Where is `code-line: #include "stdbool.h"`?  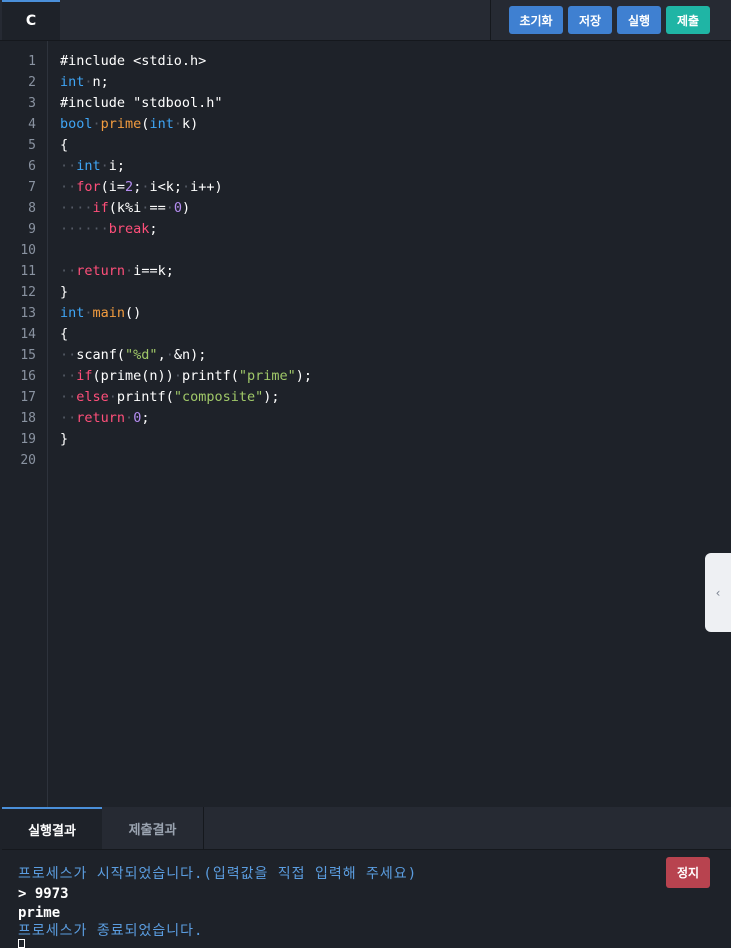 code-line: #include "stdbool.h" is located at coordinates (141, 103).